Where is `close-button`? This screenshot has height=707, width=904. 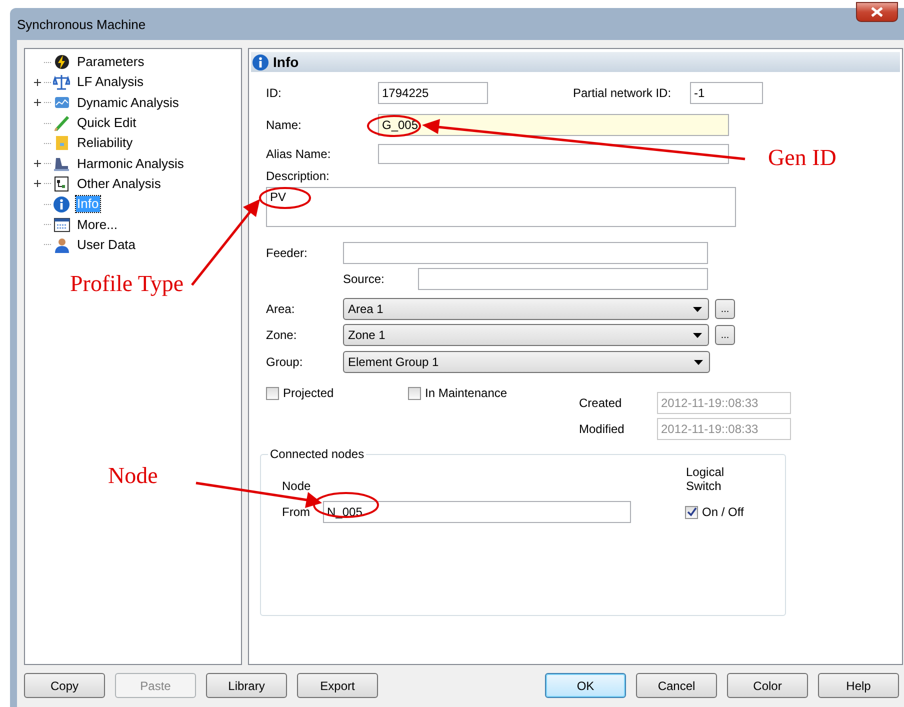 close-button is located at coordinates (877, 12).